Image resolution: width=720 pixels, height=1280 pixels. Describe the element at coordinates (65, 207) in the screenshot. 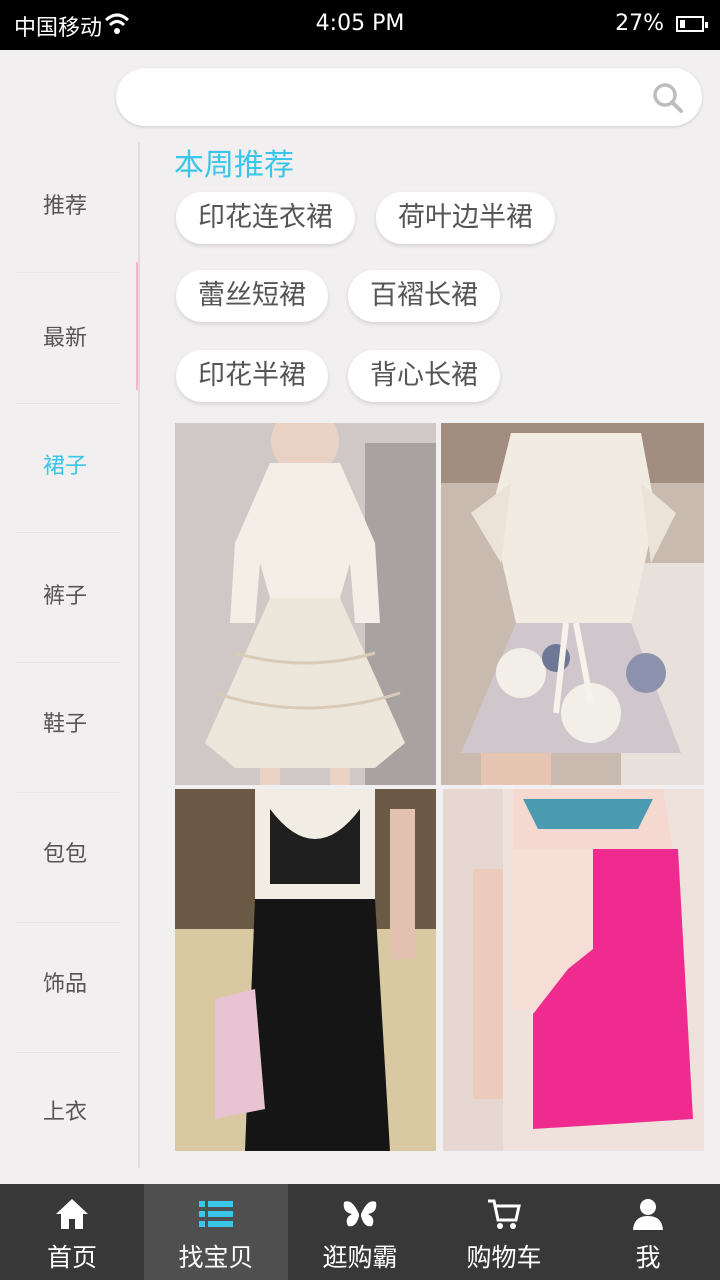

I see `sidebar-item-recommend: 推荐` at that location.